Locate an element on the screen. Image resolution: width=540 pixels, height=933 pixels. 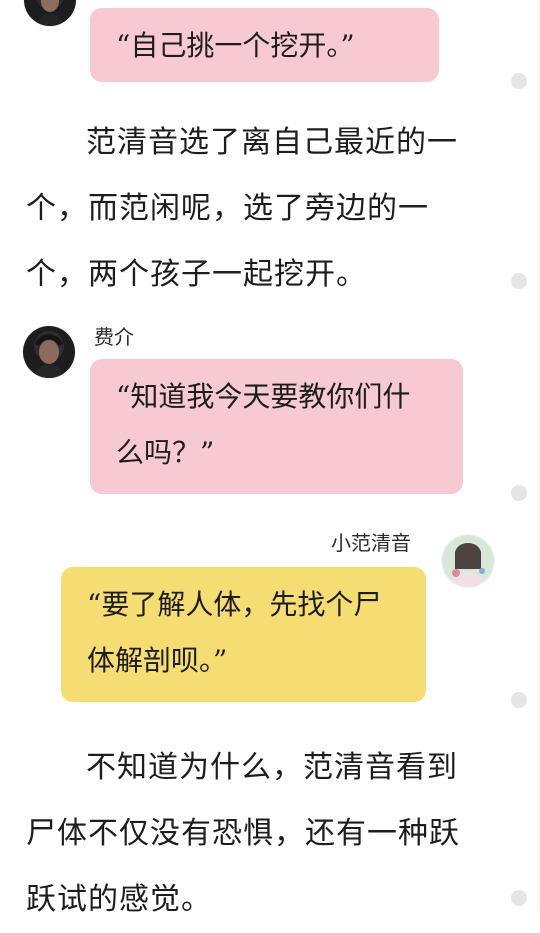
fei-jie-avatar is located at coordinates (49, 352).